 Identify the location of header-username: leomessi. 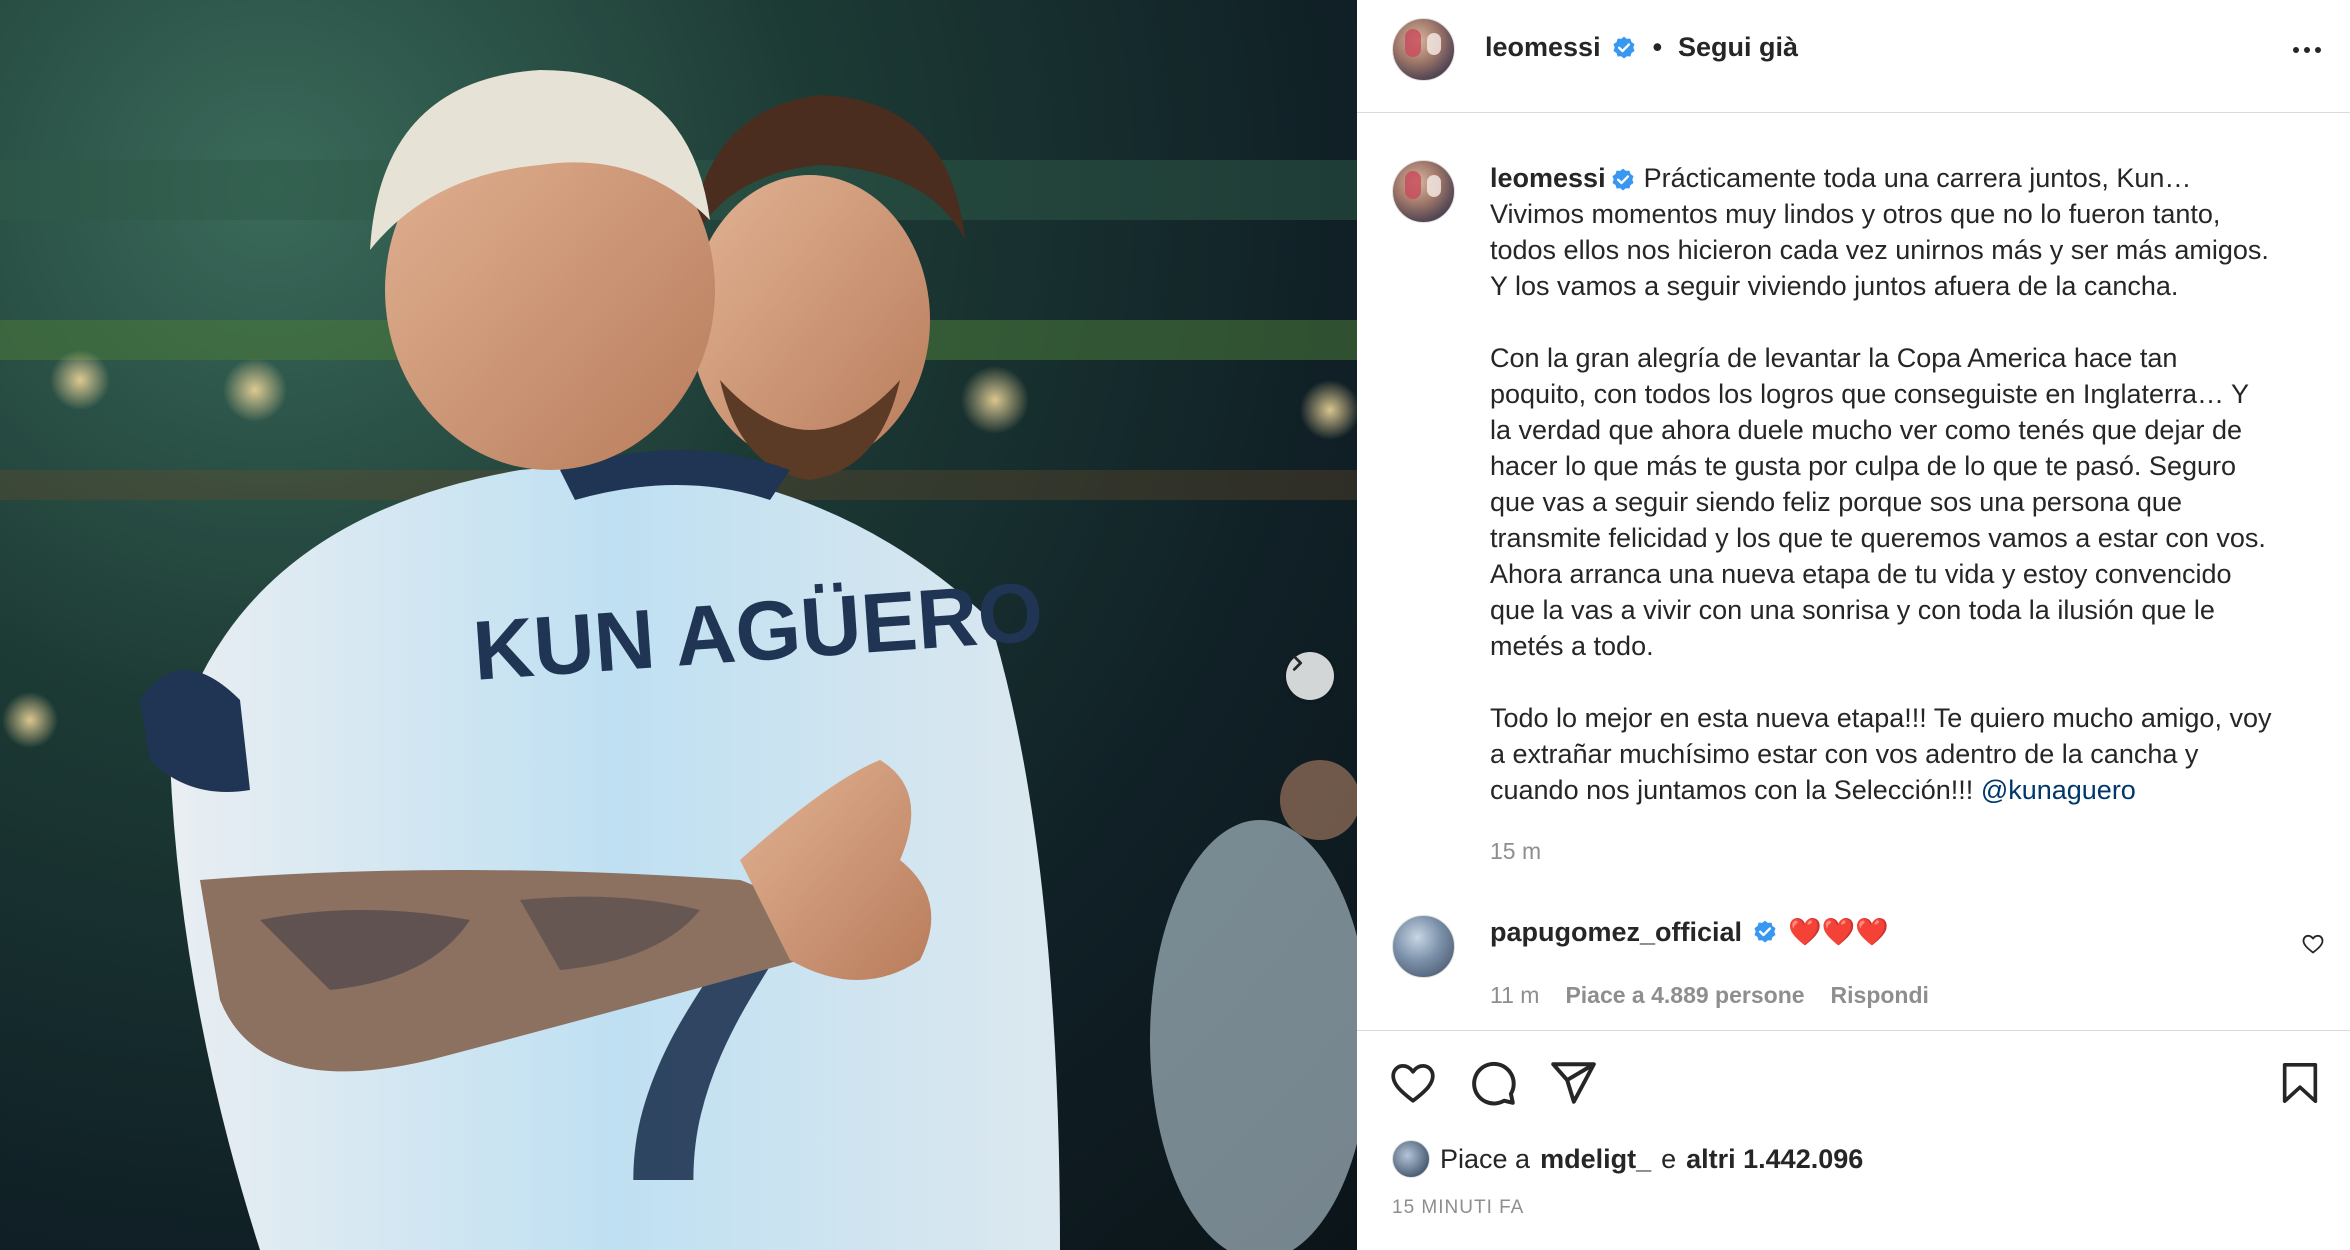
(1543, 47).